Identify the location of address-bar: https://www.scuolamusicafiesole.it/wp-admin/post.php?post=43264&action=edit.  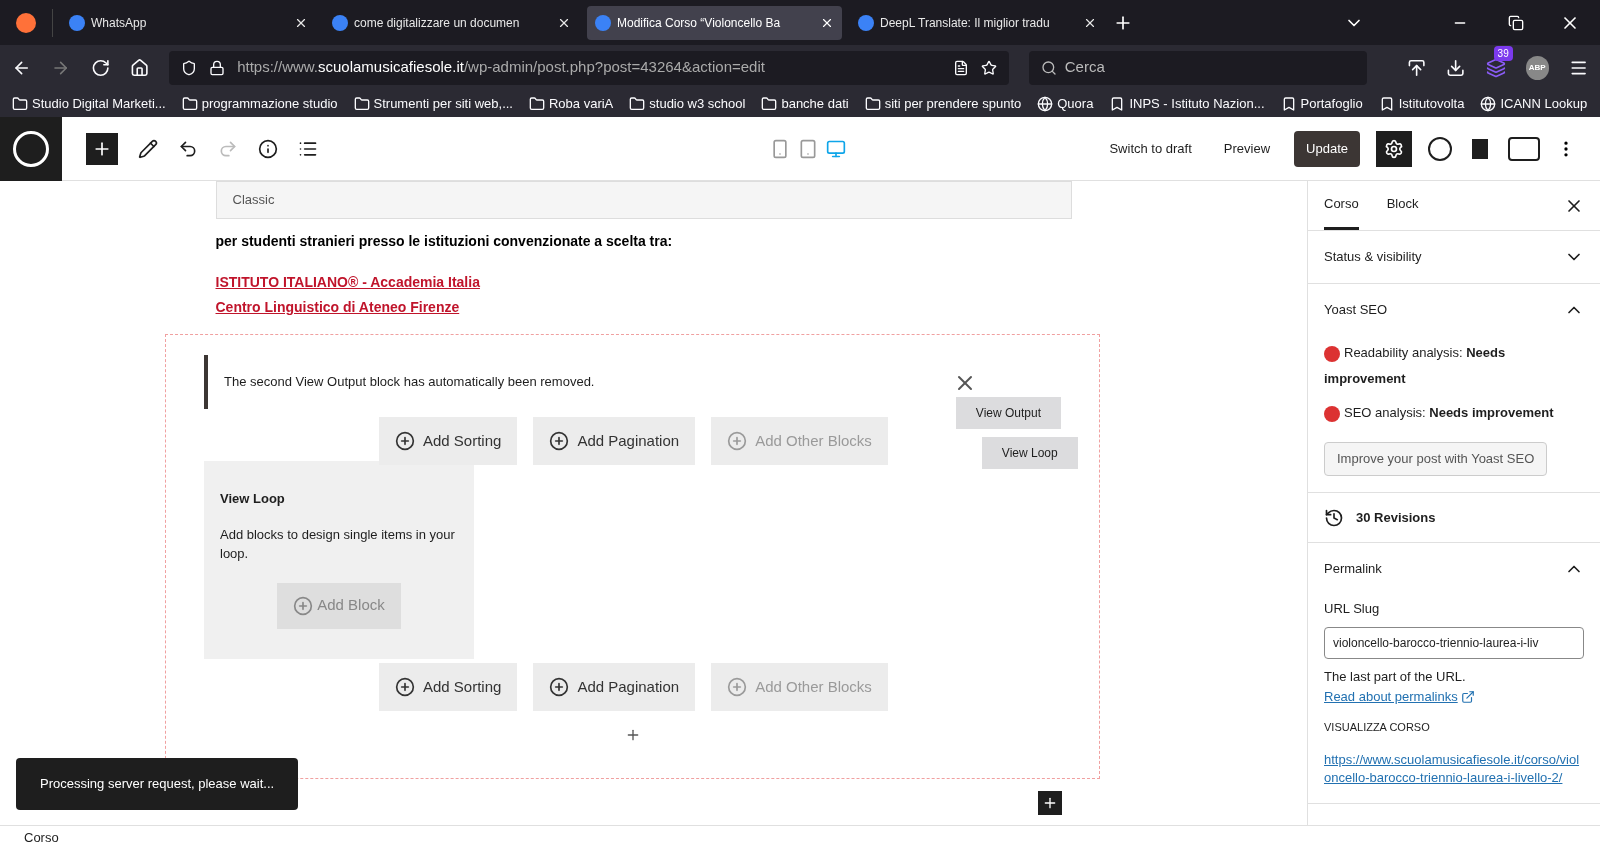
(589, 67).